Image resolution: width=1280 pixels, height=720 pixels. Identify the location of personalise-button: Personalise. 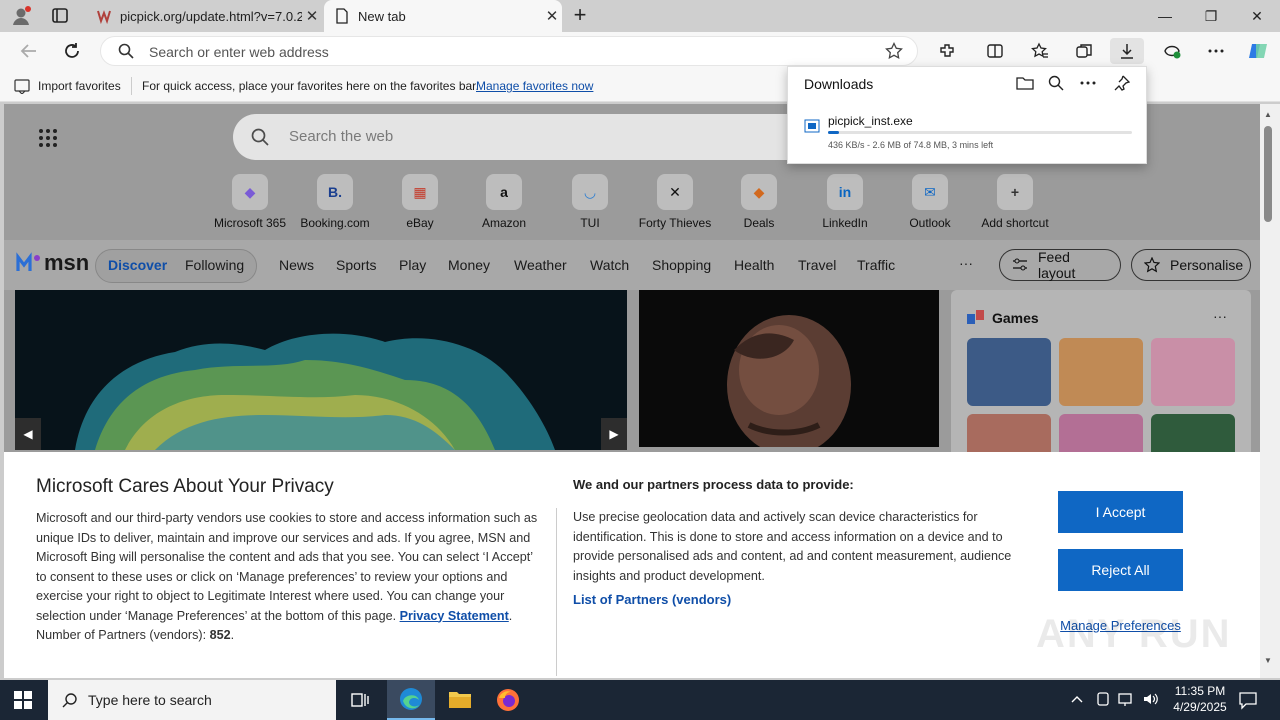
(1191, 265).